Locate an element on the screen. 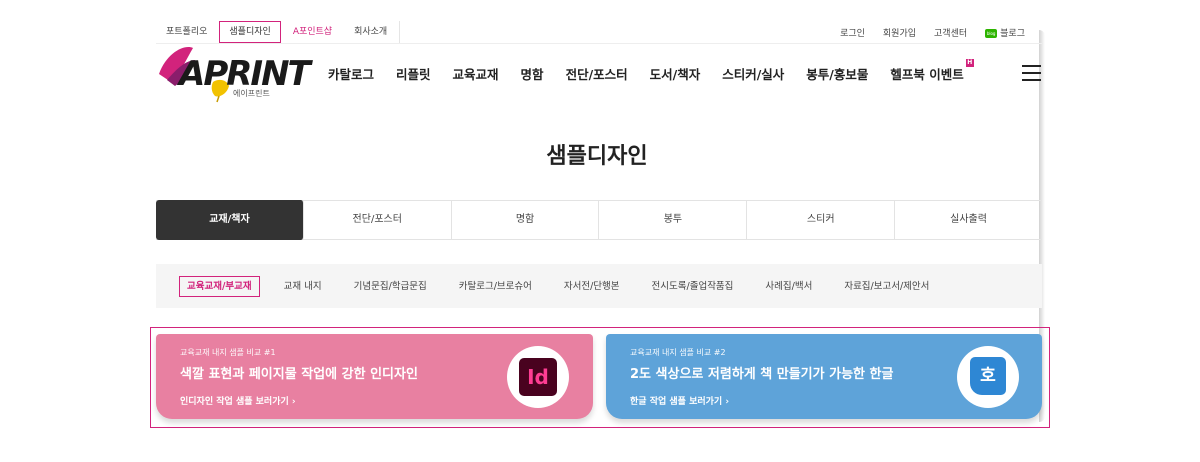 The image size is (1200, 462). nav-book: 도서/책자 is located at coordinates (675, 74).